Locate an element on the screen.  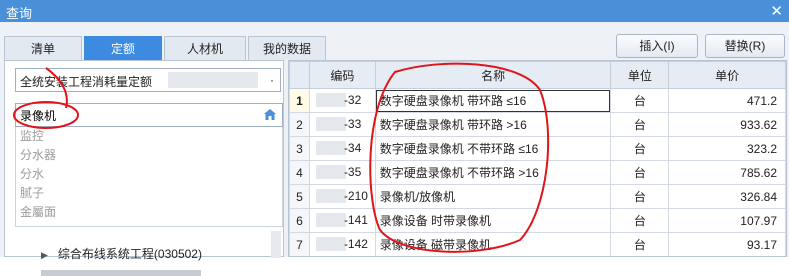
table-row: 4 -35 数字硬盘录像机 不带环路 >16 台 785.62 is located at coordinates (537, 172).